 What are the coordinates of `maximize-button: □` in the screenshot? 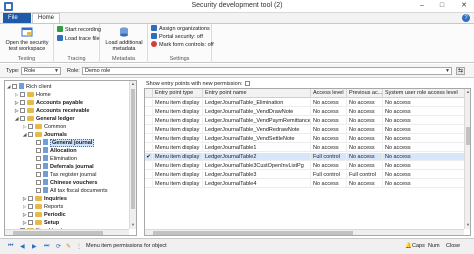 It's located at (442, 6).